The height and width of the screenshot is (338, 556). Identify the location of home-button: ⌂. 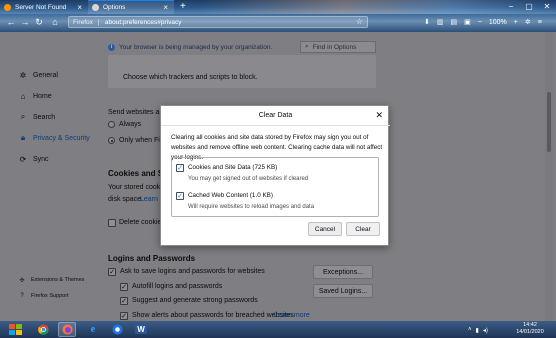
(55, 22).